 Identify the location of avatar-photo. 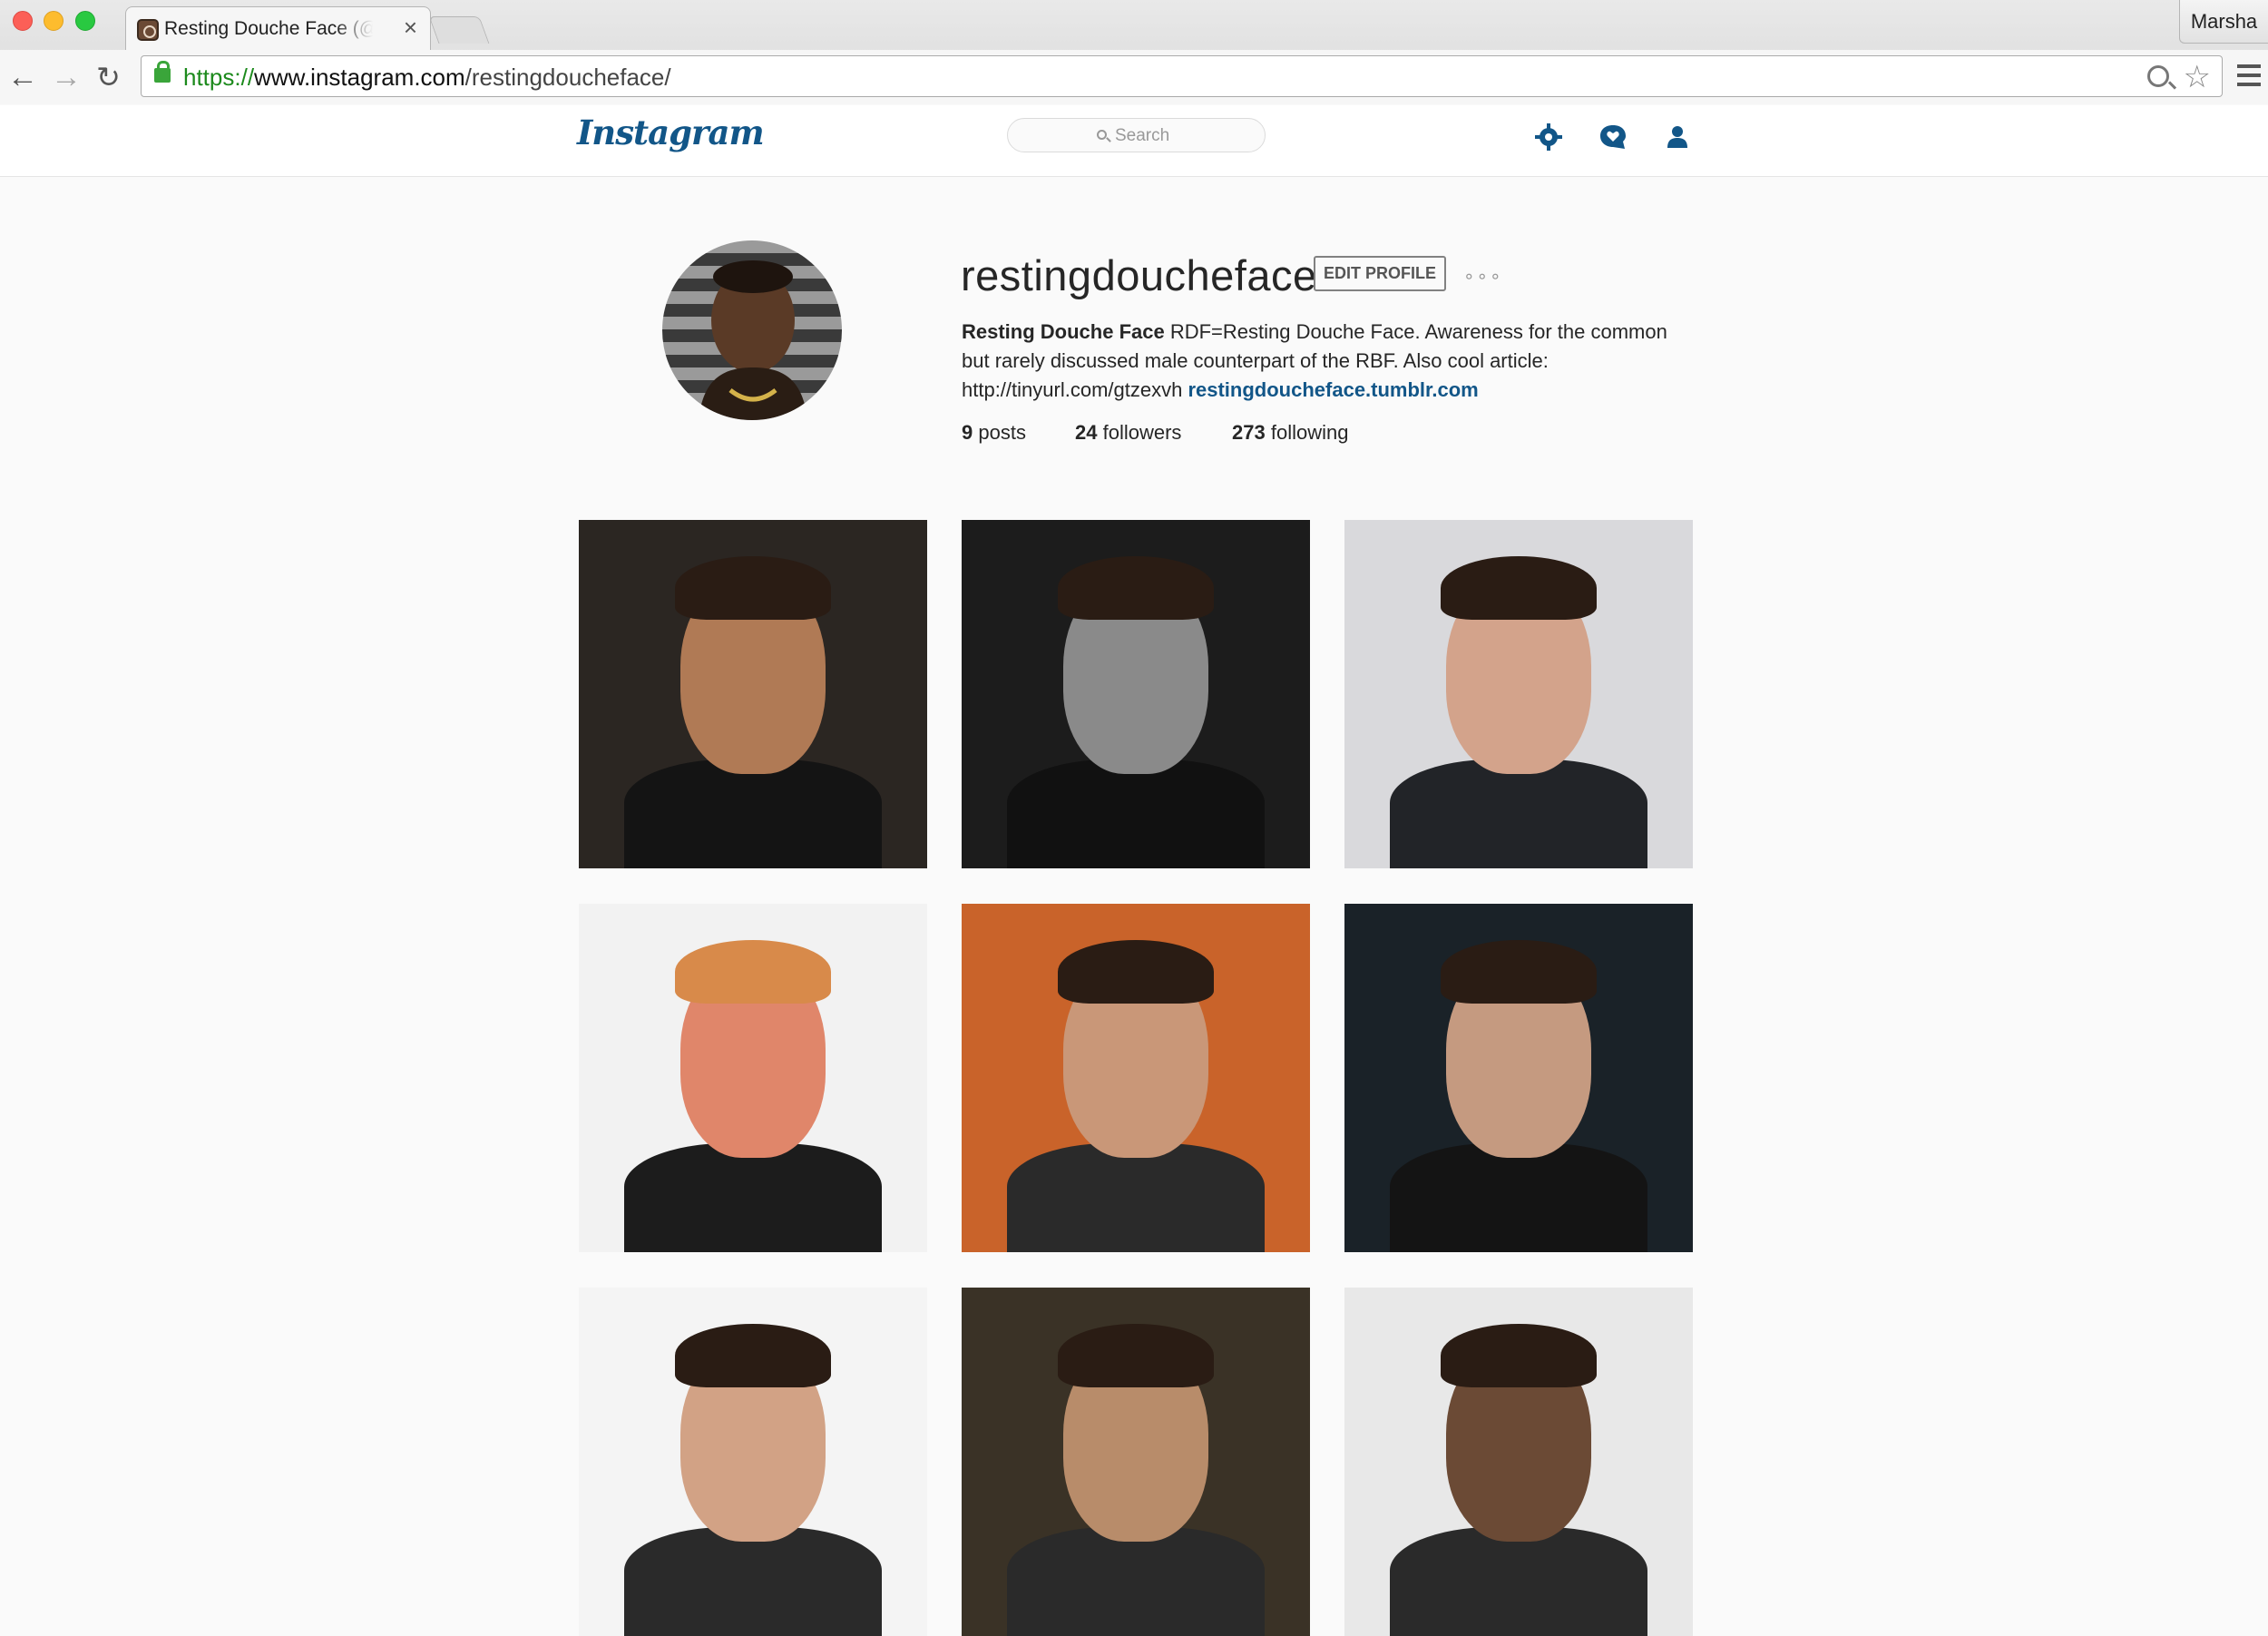
(753, 340).